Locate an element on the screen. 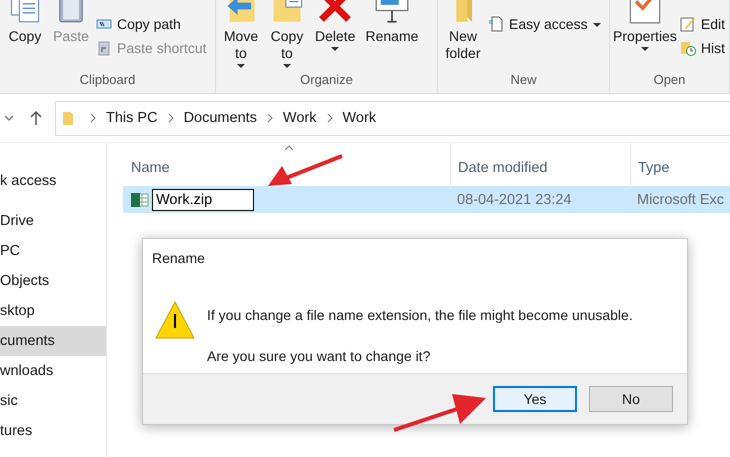  file-row: Work.zip 08-04-2021 23:24 Microsoft Exc is located at coordinates (426, 199).